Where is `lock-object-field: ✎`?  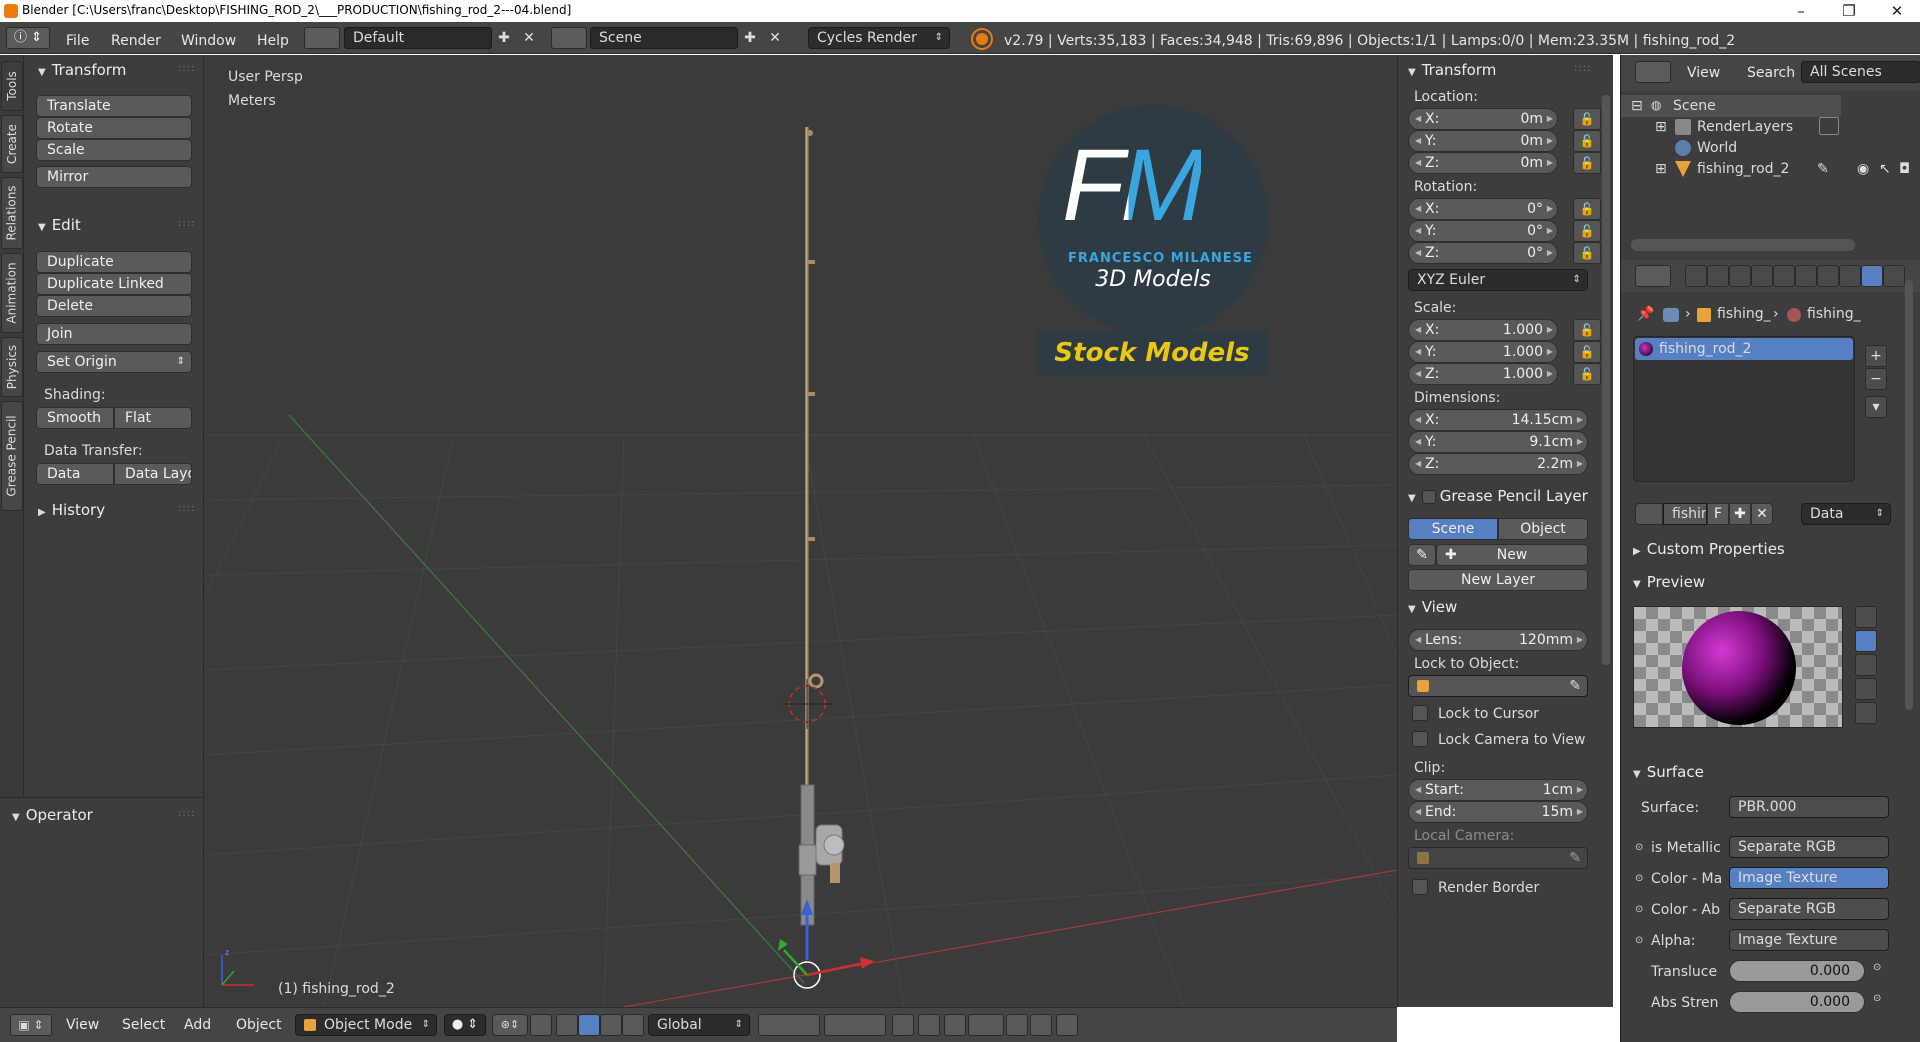
lock-object-field: ✎ is located at coordinates (1498, 686).